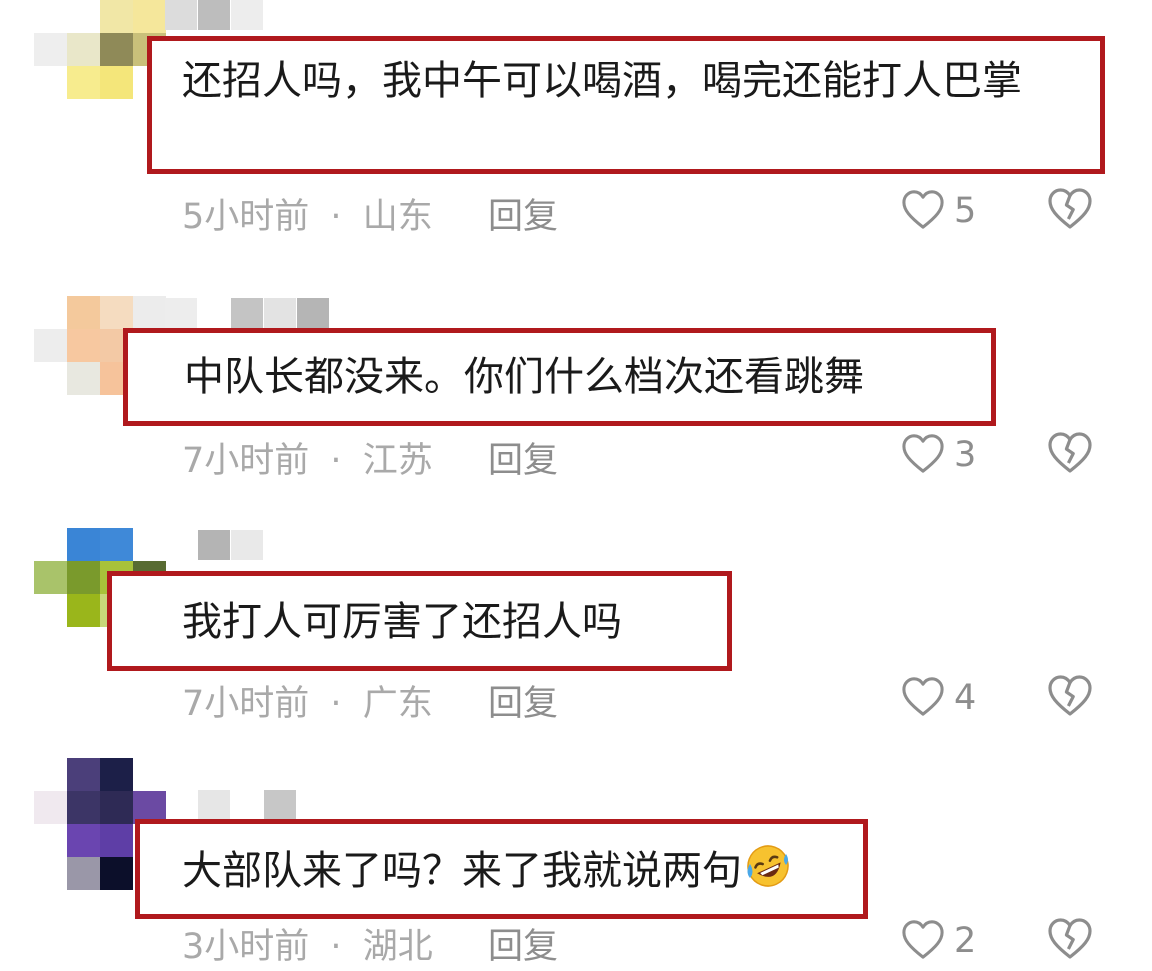 The image size is (1152, 971). Describe the element at coordinates (246, 947) in the screenshot. I see `comment-time: 3小时前` at that location.